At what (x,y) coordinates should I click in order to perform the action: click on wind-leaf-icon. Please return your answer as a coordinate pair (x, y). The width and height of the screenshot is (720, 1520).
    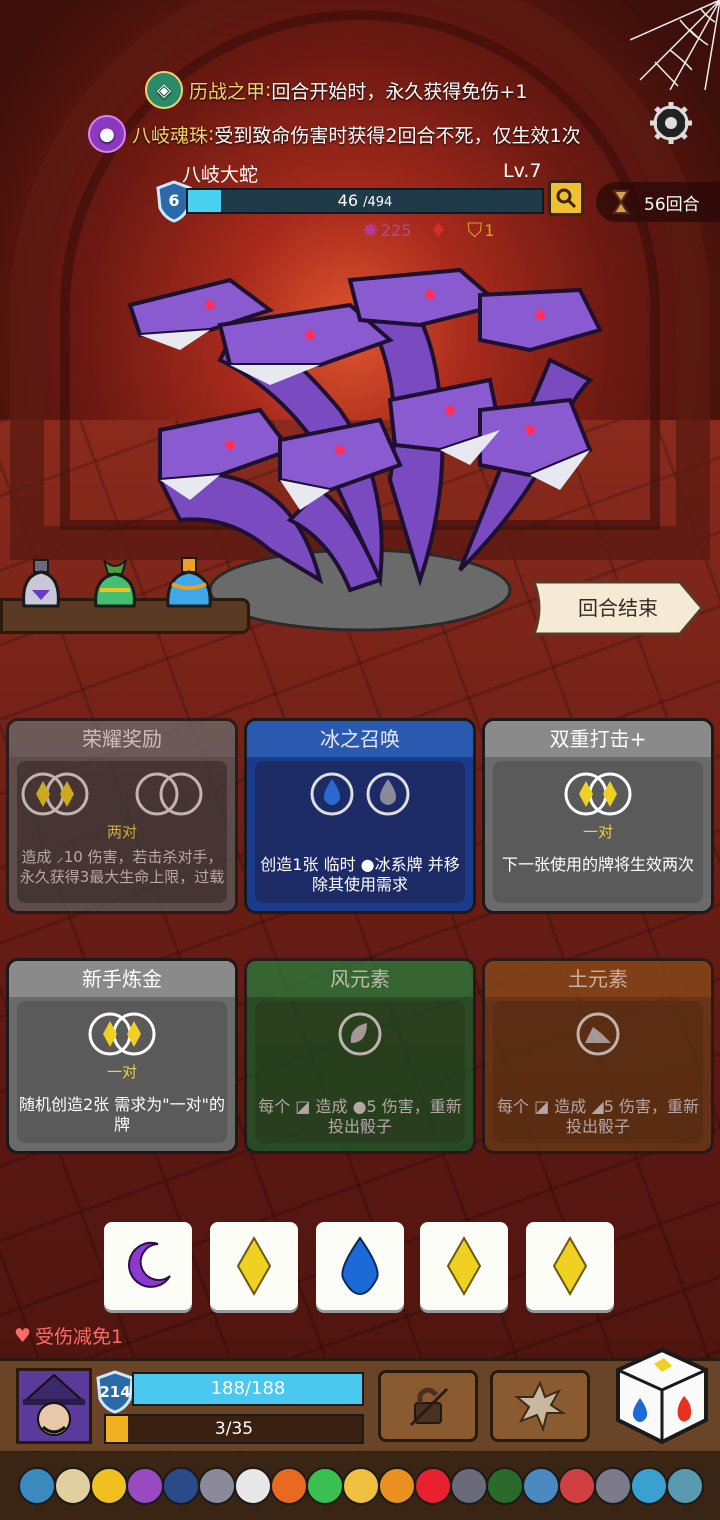
    Looking at the image, I should click on (360, 1034).